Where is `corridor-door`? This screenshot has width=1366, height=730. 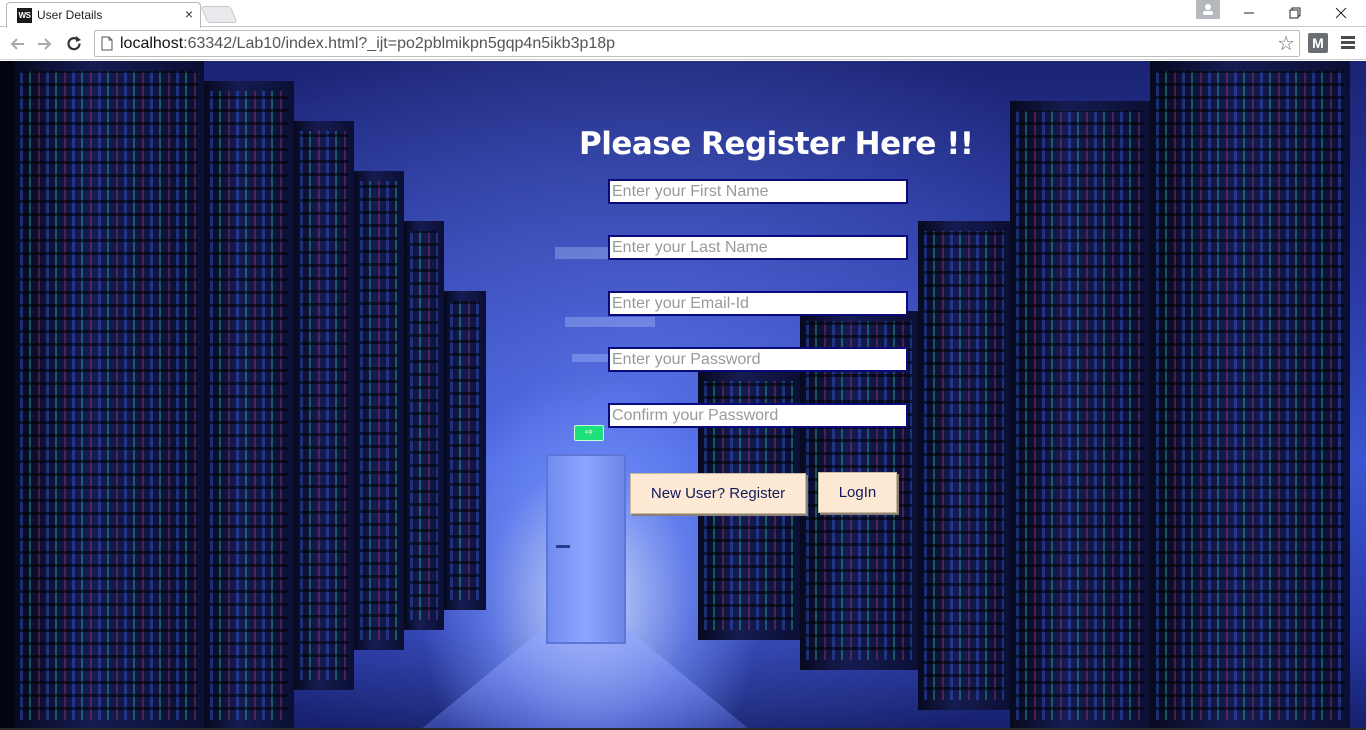 corridor-door is located at coordinates (586, 549).